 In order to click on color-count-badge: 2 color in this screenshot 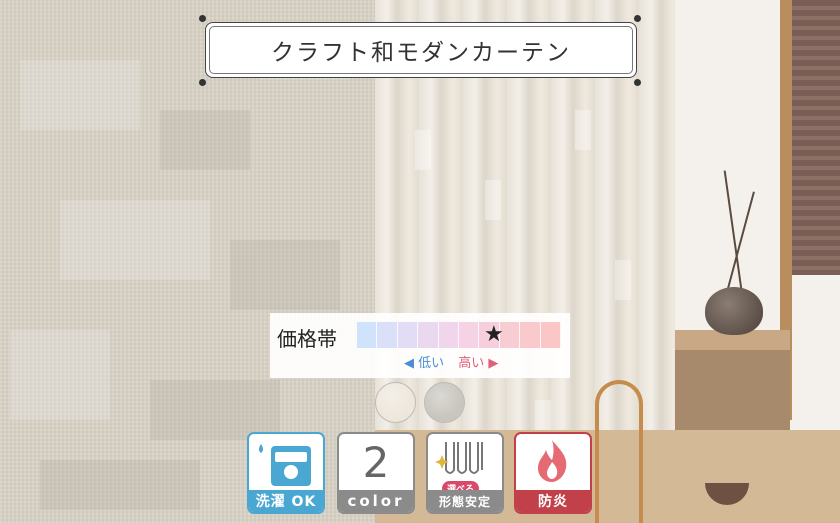, I will do `click(376, 473)`.